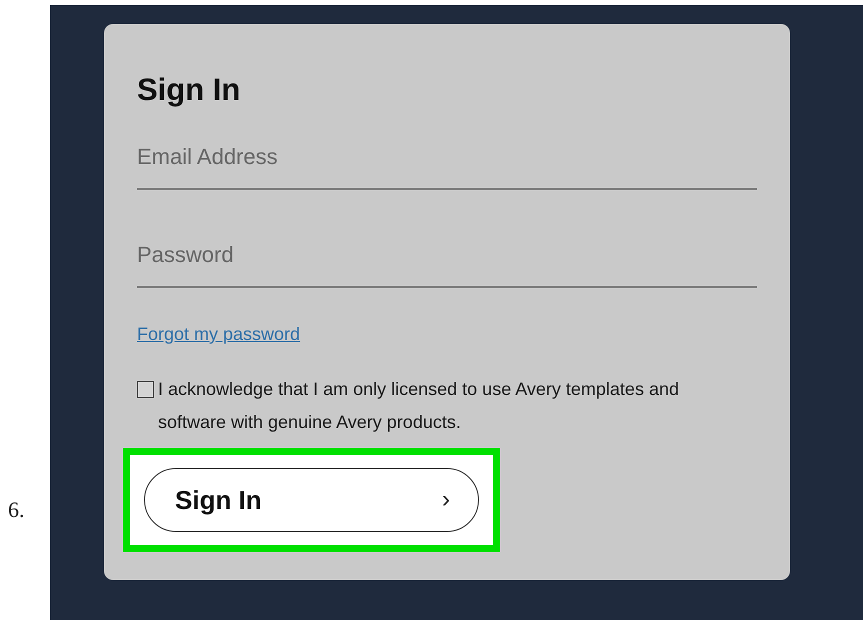 This screenshot has width=863, height=620. I want to click on step-number: 6., so click(16, 509).